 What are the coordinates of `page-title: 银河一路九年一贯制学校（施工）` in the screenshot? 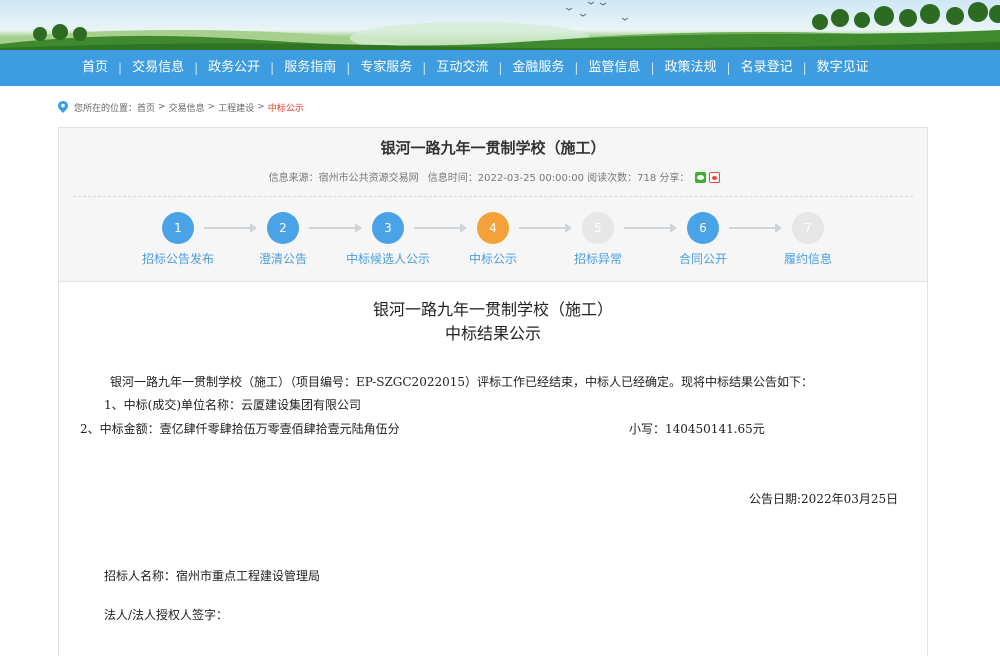 It's located at (493, 148).